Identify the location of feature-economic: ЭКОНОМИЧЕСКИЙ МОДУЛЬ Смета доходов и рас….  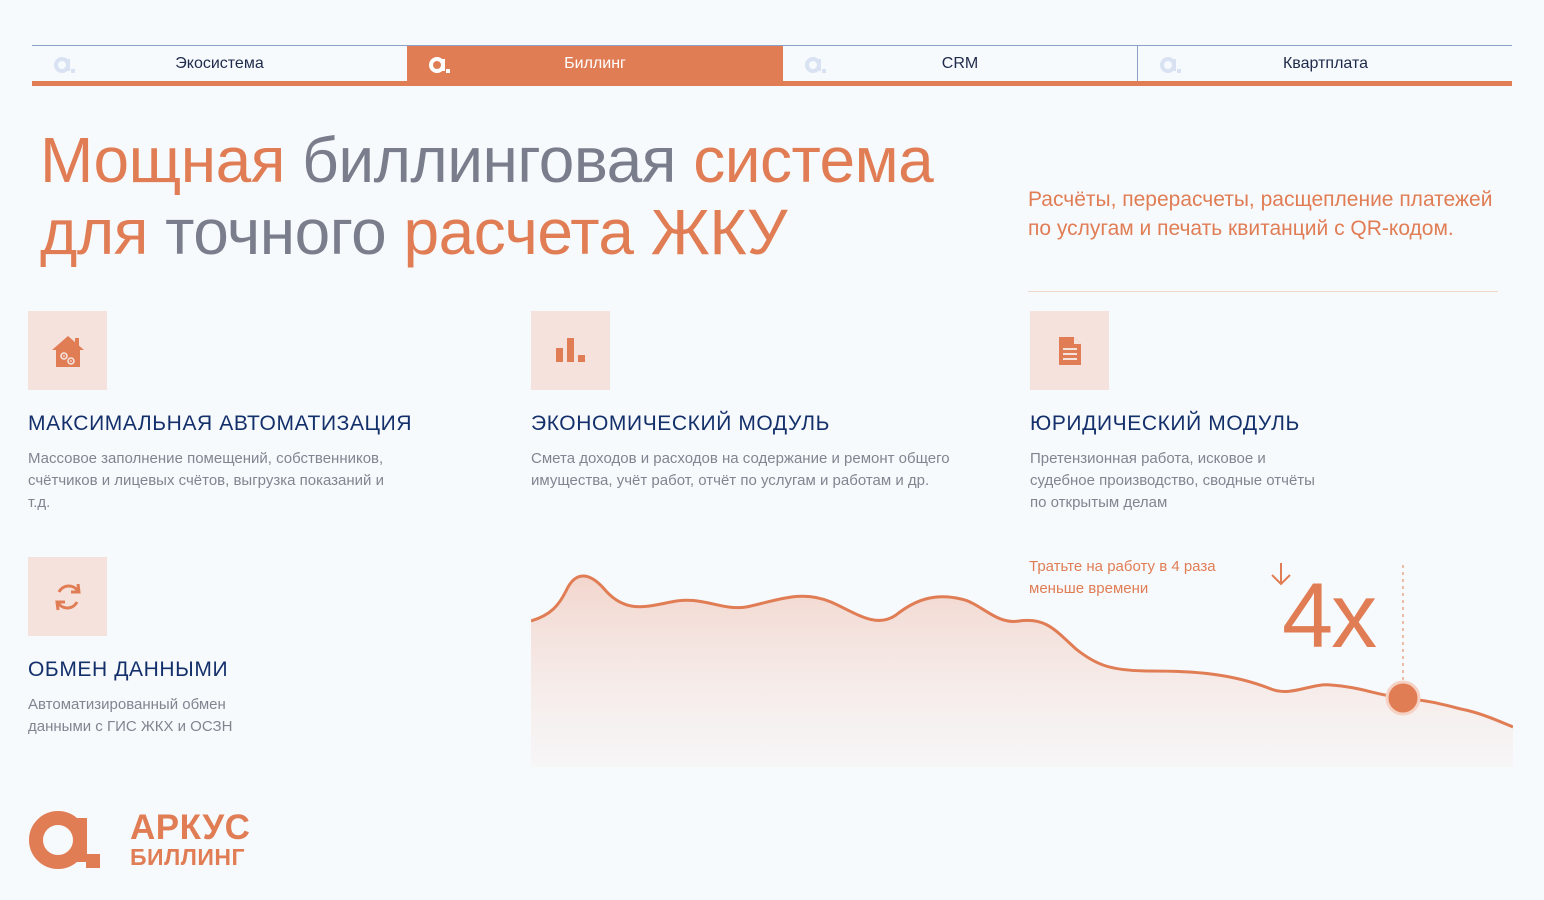
(746, 401).